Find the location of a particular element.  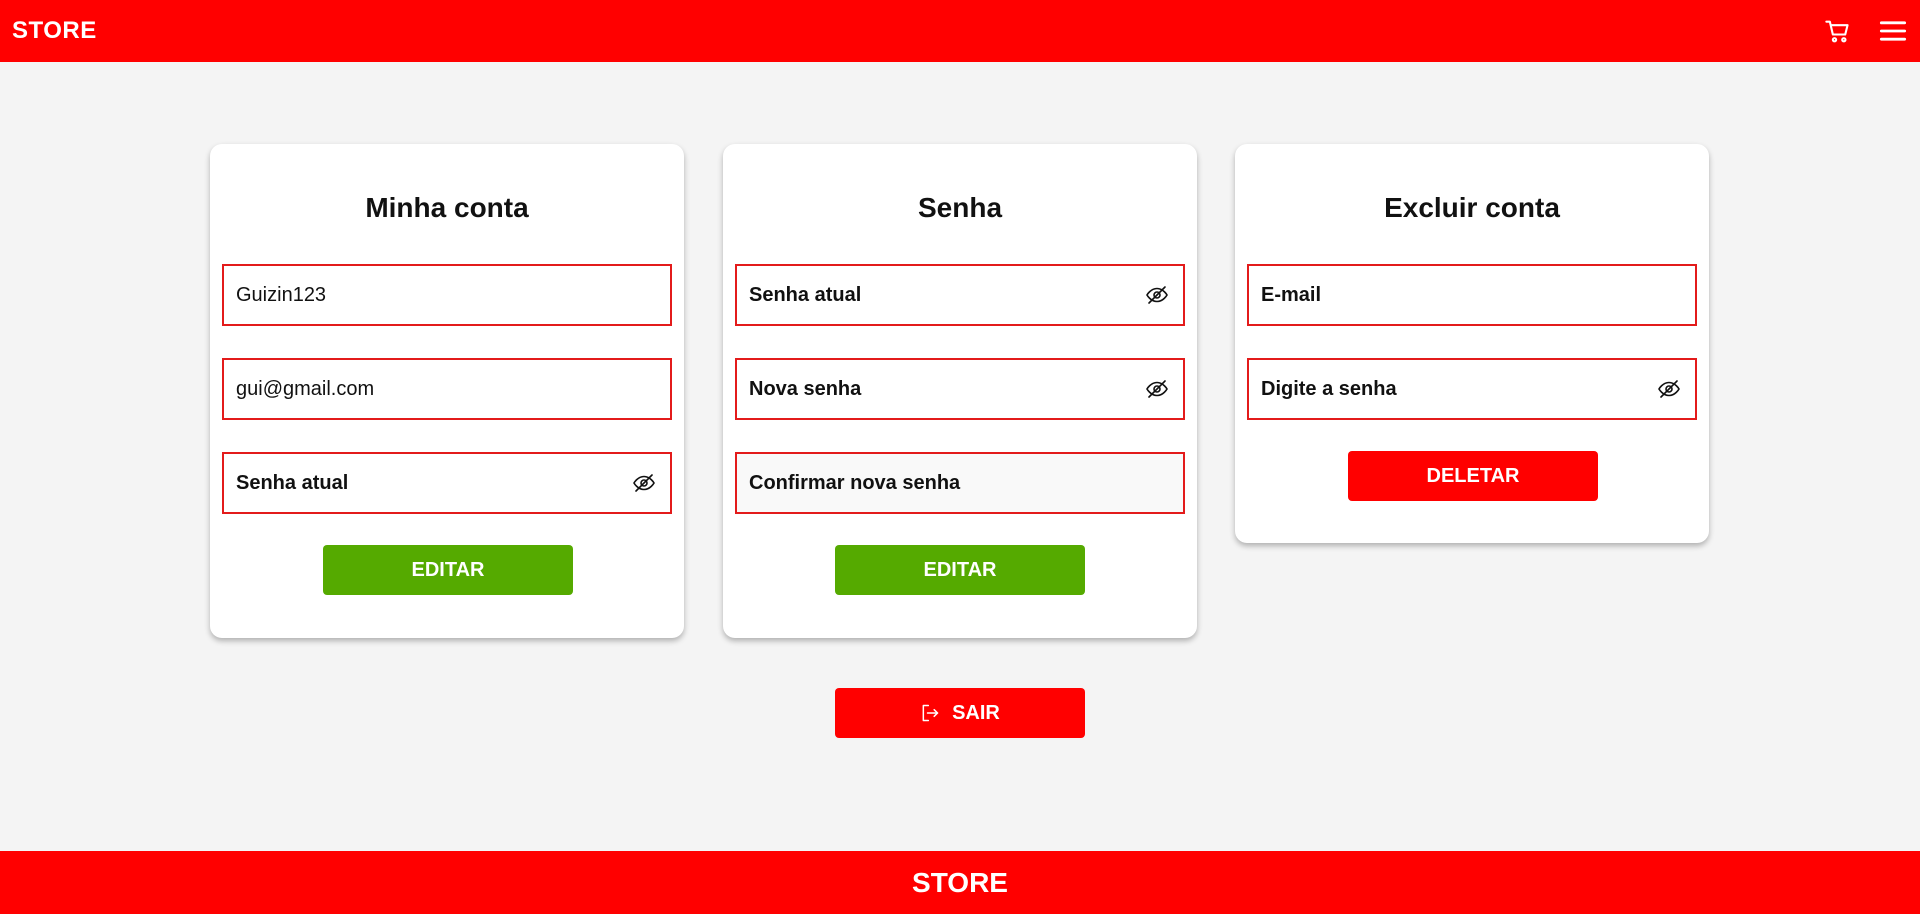

top-navbar: STORE is located at coordinates (960, 31).